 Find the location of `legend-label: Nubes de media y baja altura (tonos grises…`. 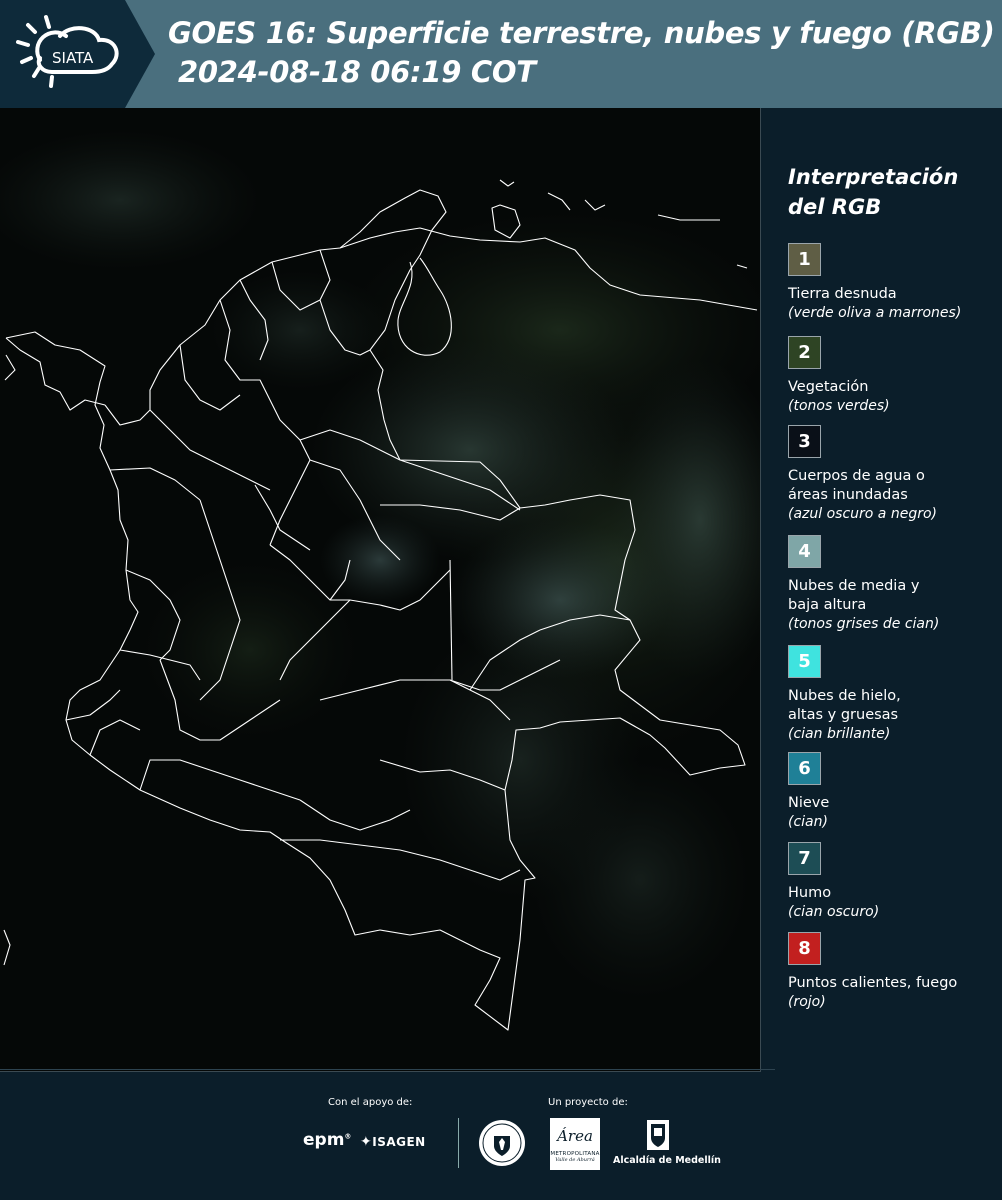

legend-label: Nubes de media y baja altura (tonos grises… is located at coordinates (890, 605).